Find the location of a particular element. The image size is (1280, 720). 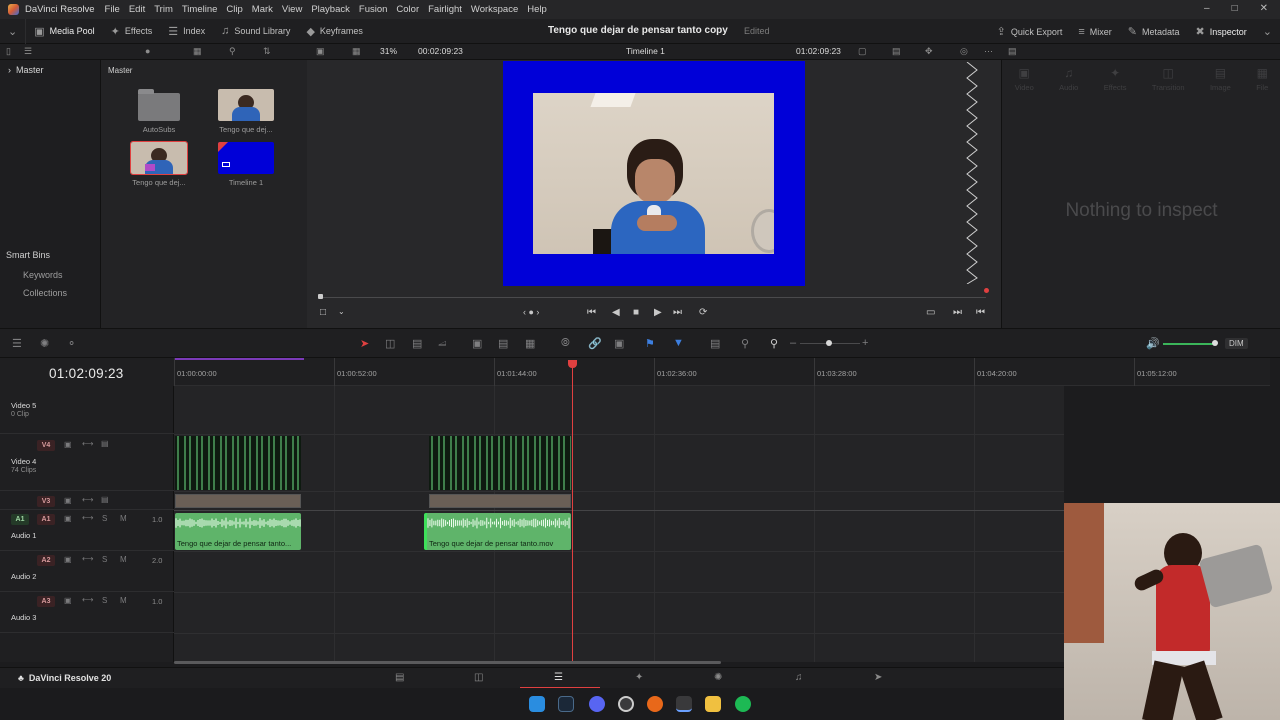

layout-icon: ▯ is located at coordinates (8, 51).